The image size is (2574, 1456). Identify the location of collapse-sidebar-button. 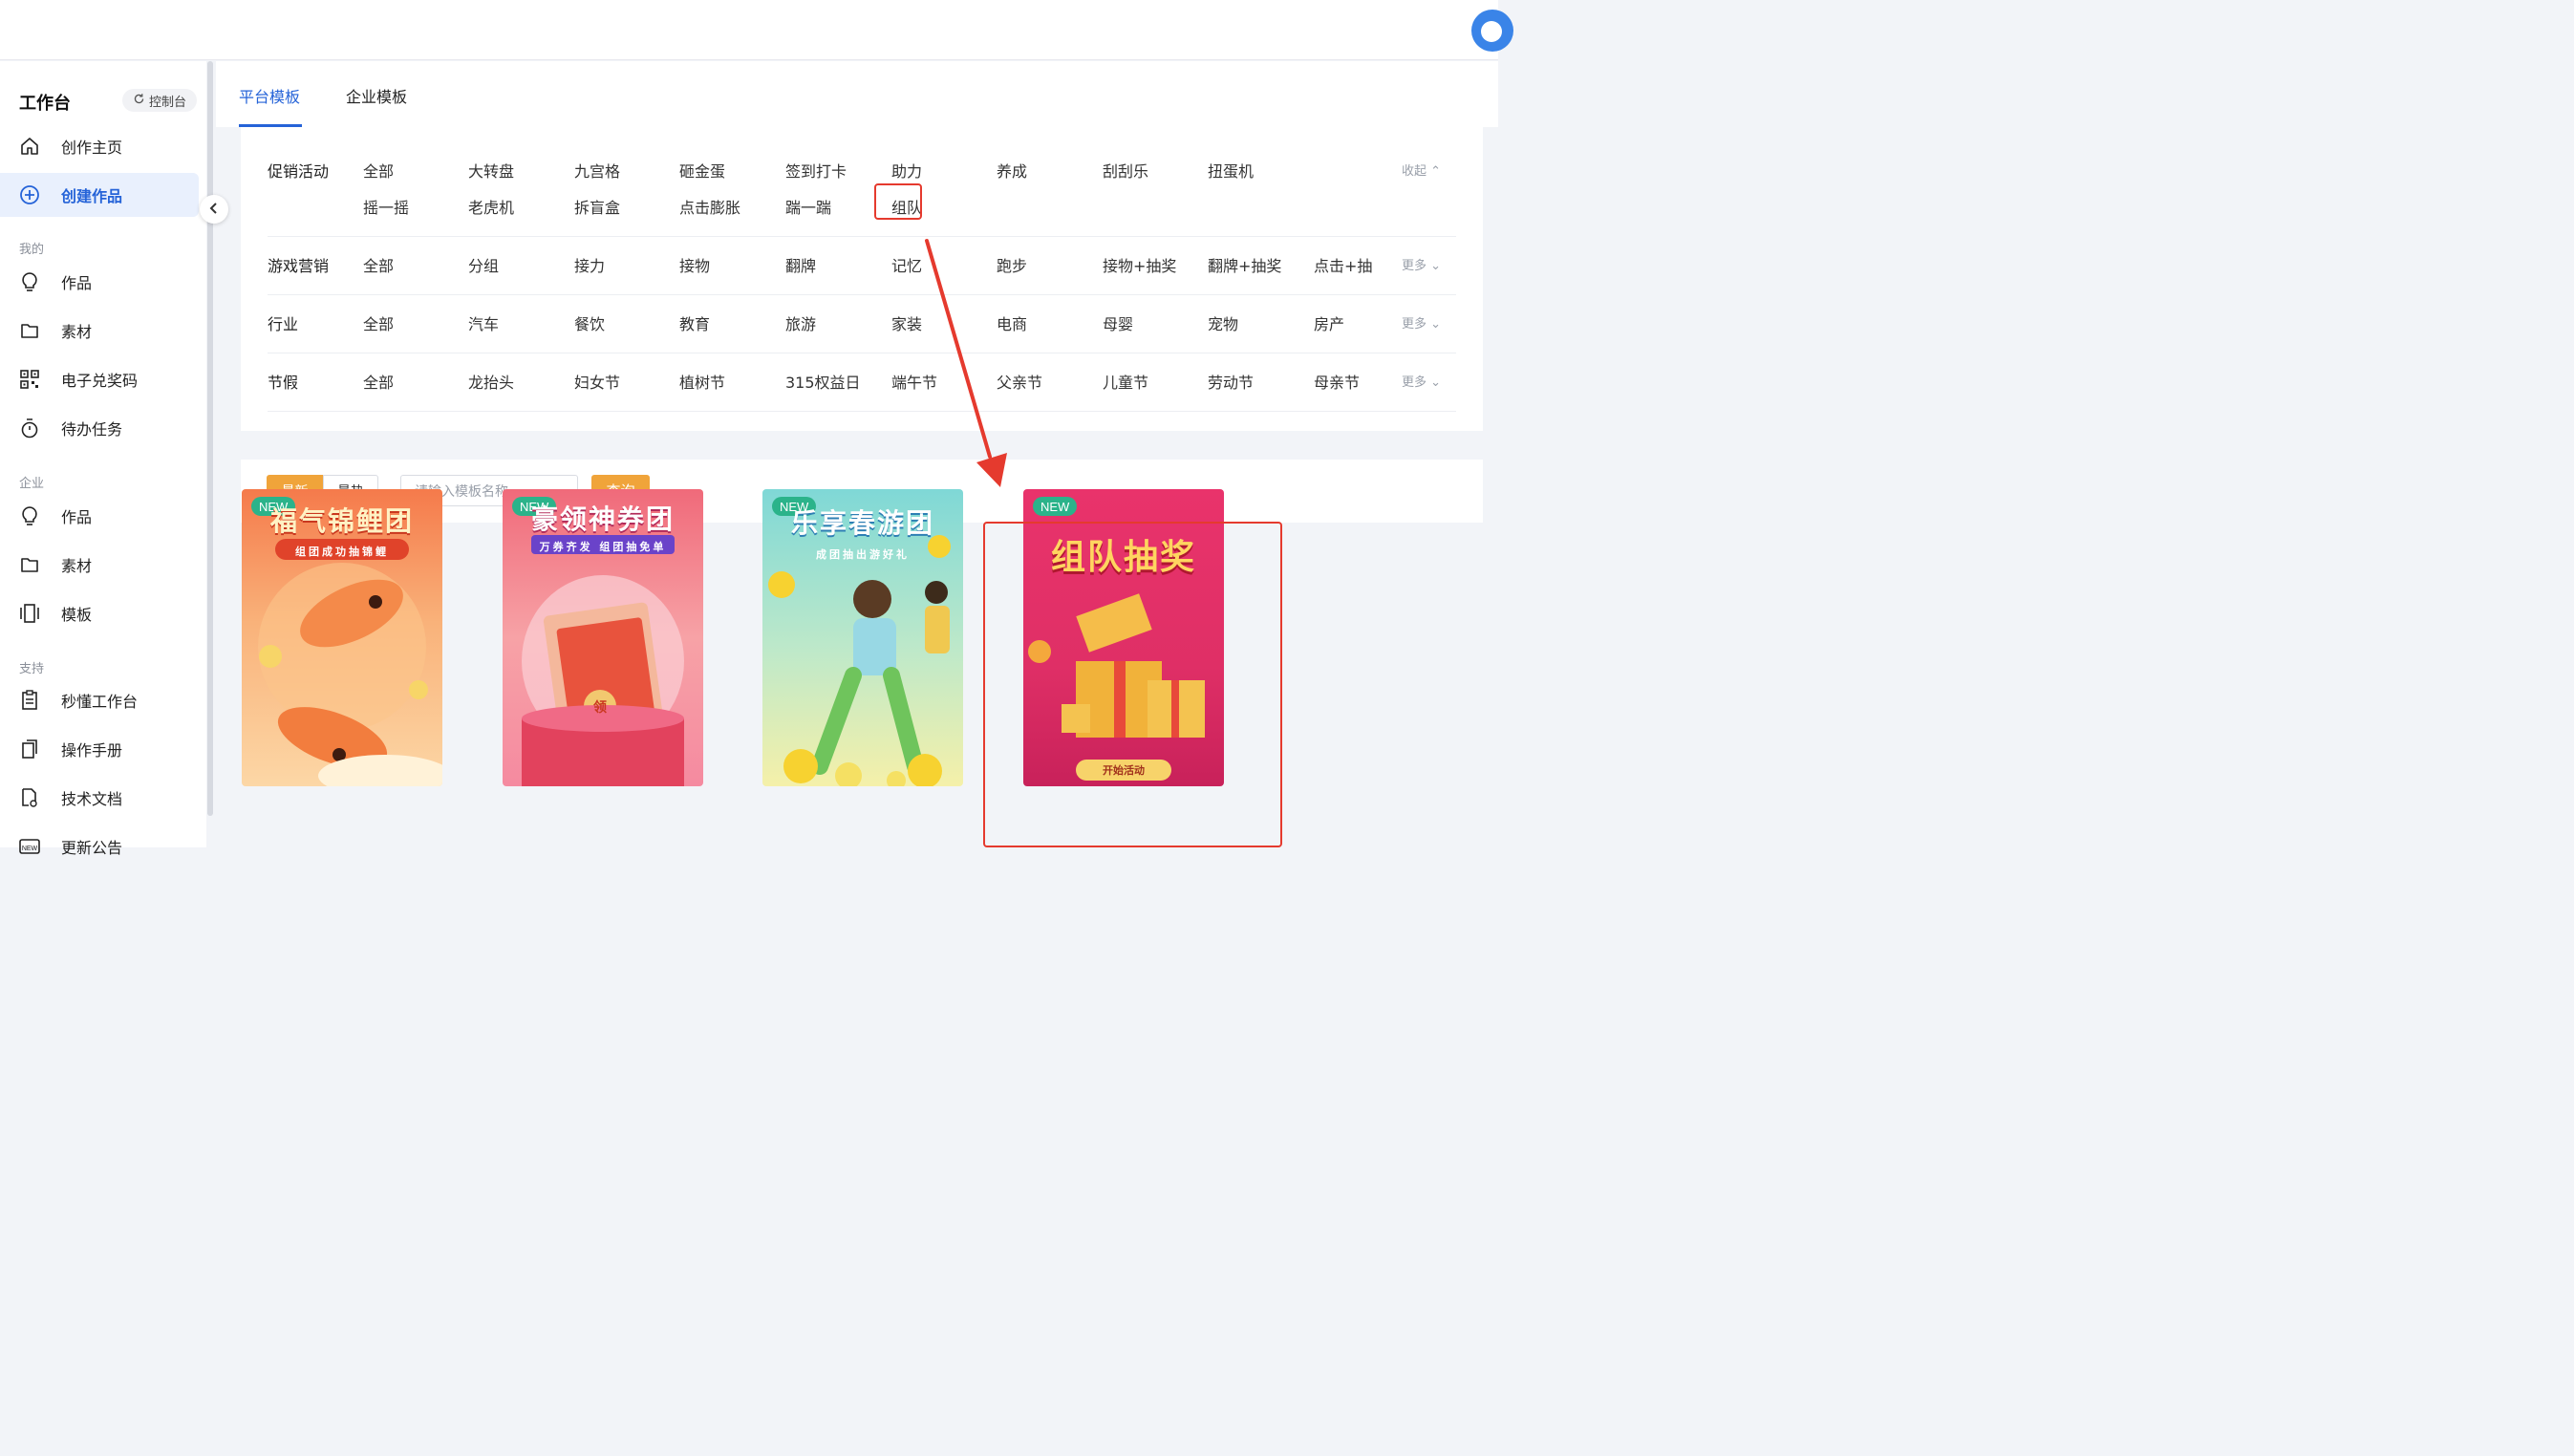
(214, 210).